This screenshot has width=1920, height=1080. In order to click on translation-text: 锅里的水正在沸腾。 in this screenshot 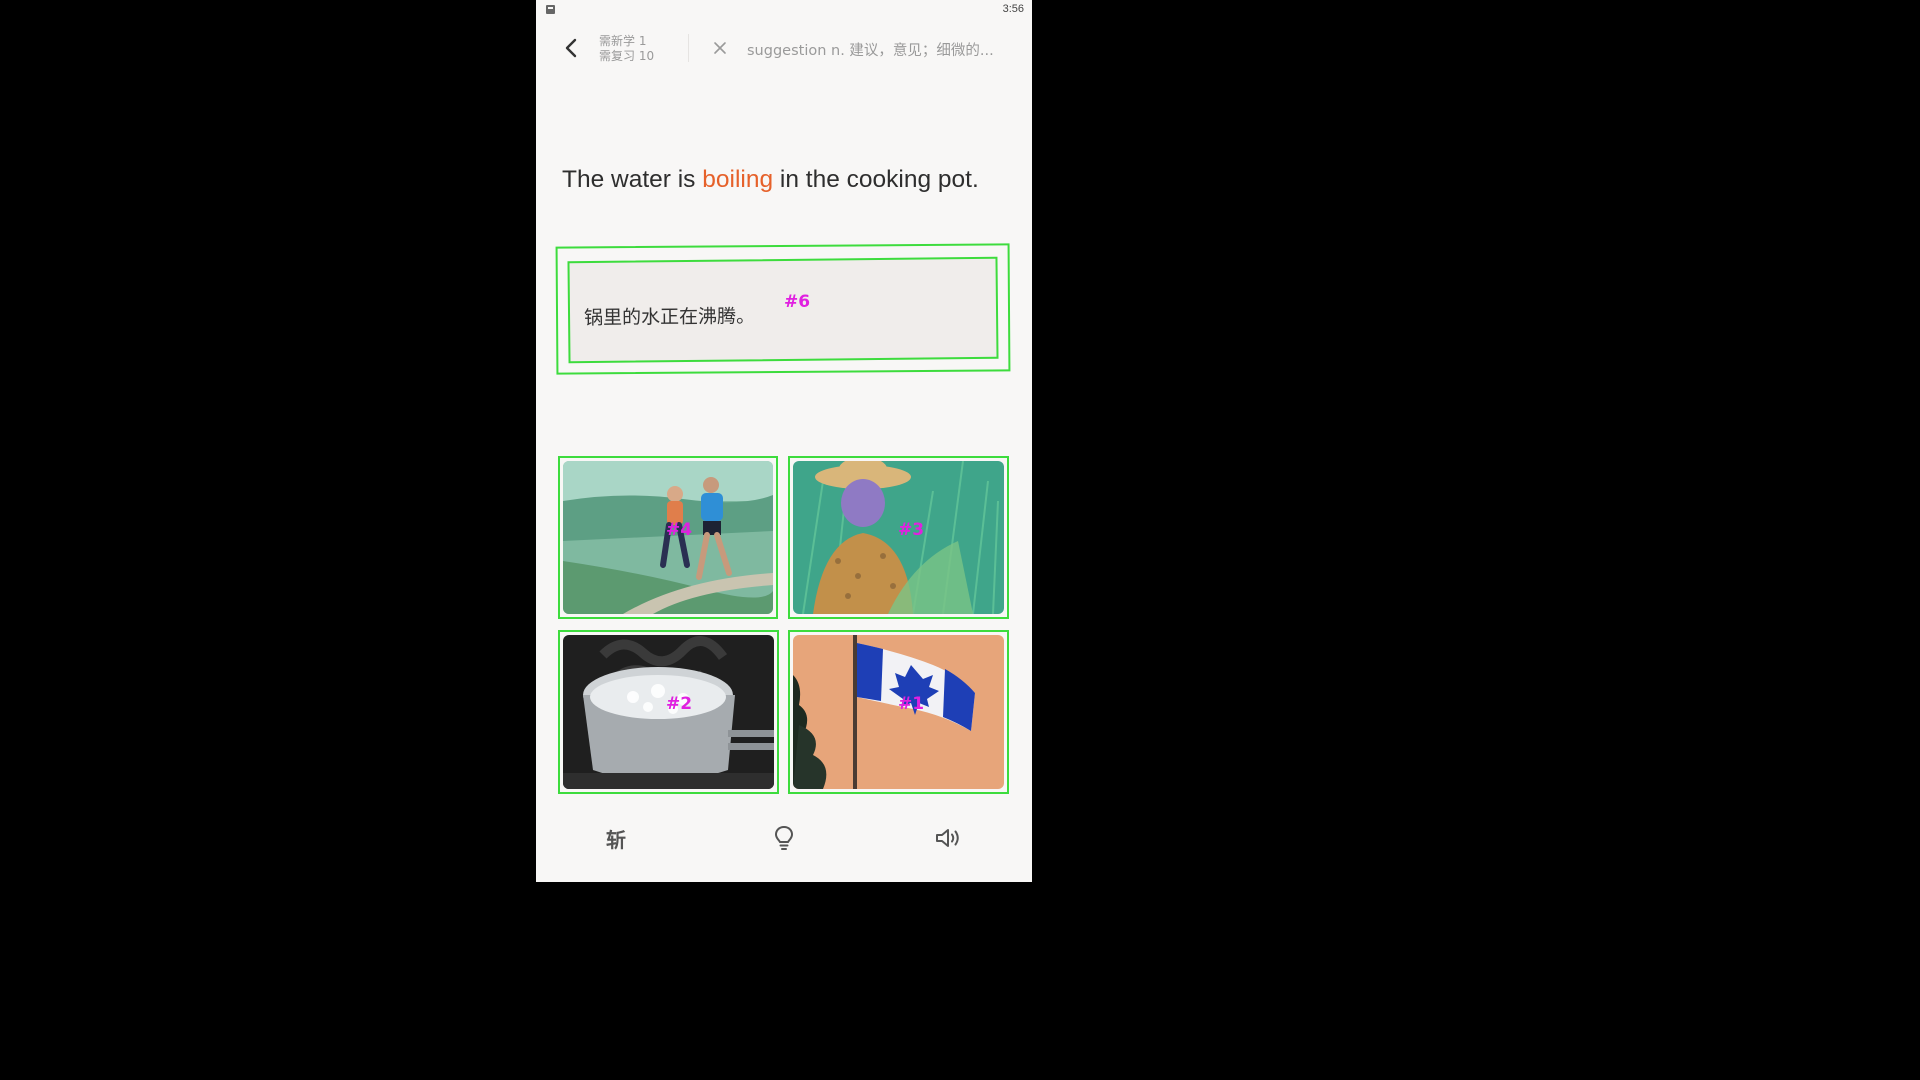, I will do `click(669, 317)`.